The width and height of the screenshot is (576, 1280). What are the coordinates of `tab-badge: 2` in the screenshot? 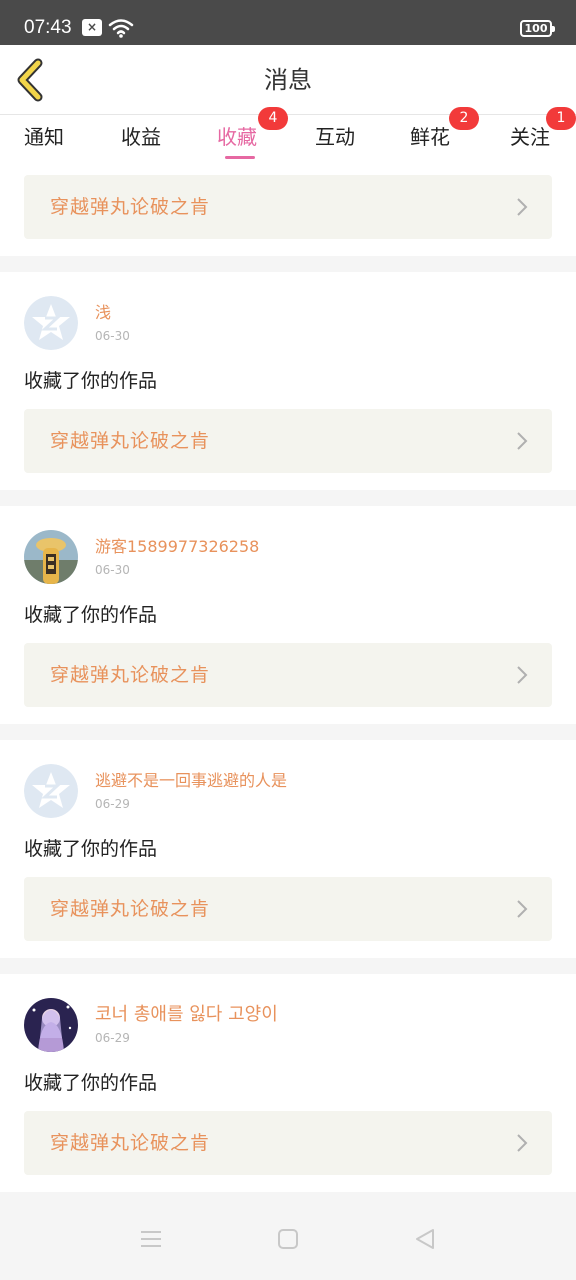 It's located at (464, 118).